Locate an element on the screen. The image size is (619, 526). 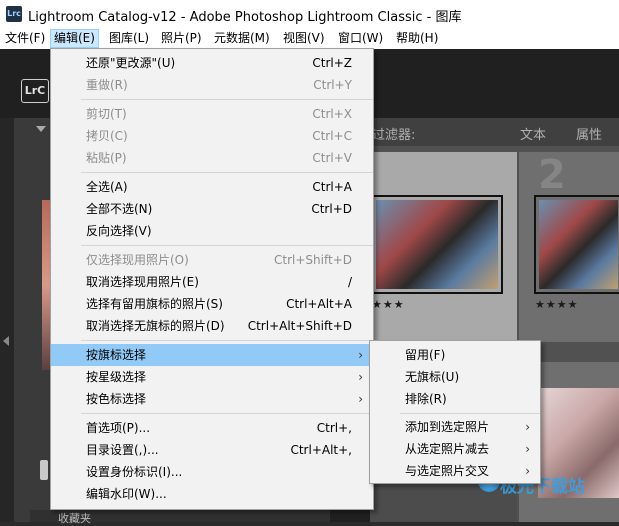
panel-disclosure-icon is located at coordinates (41, 129).